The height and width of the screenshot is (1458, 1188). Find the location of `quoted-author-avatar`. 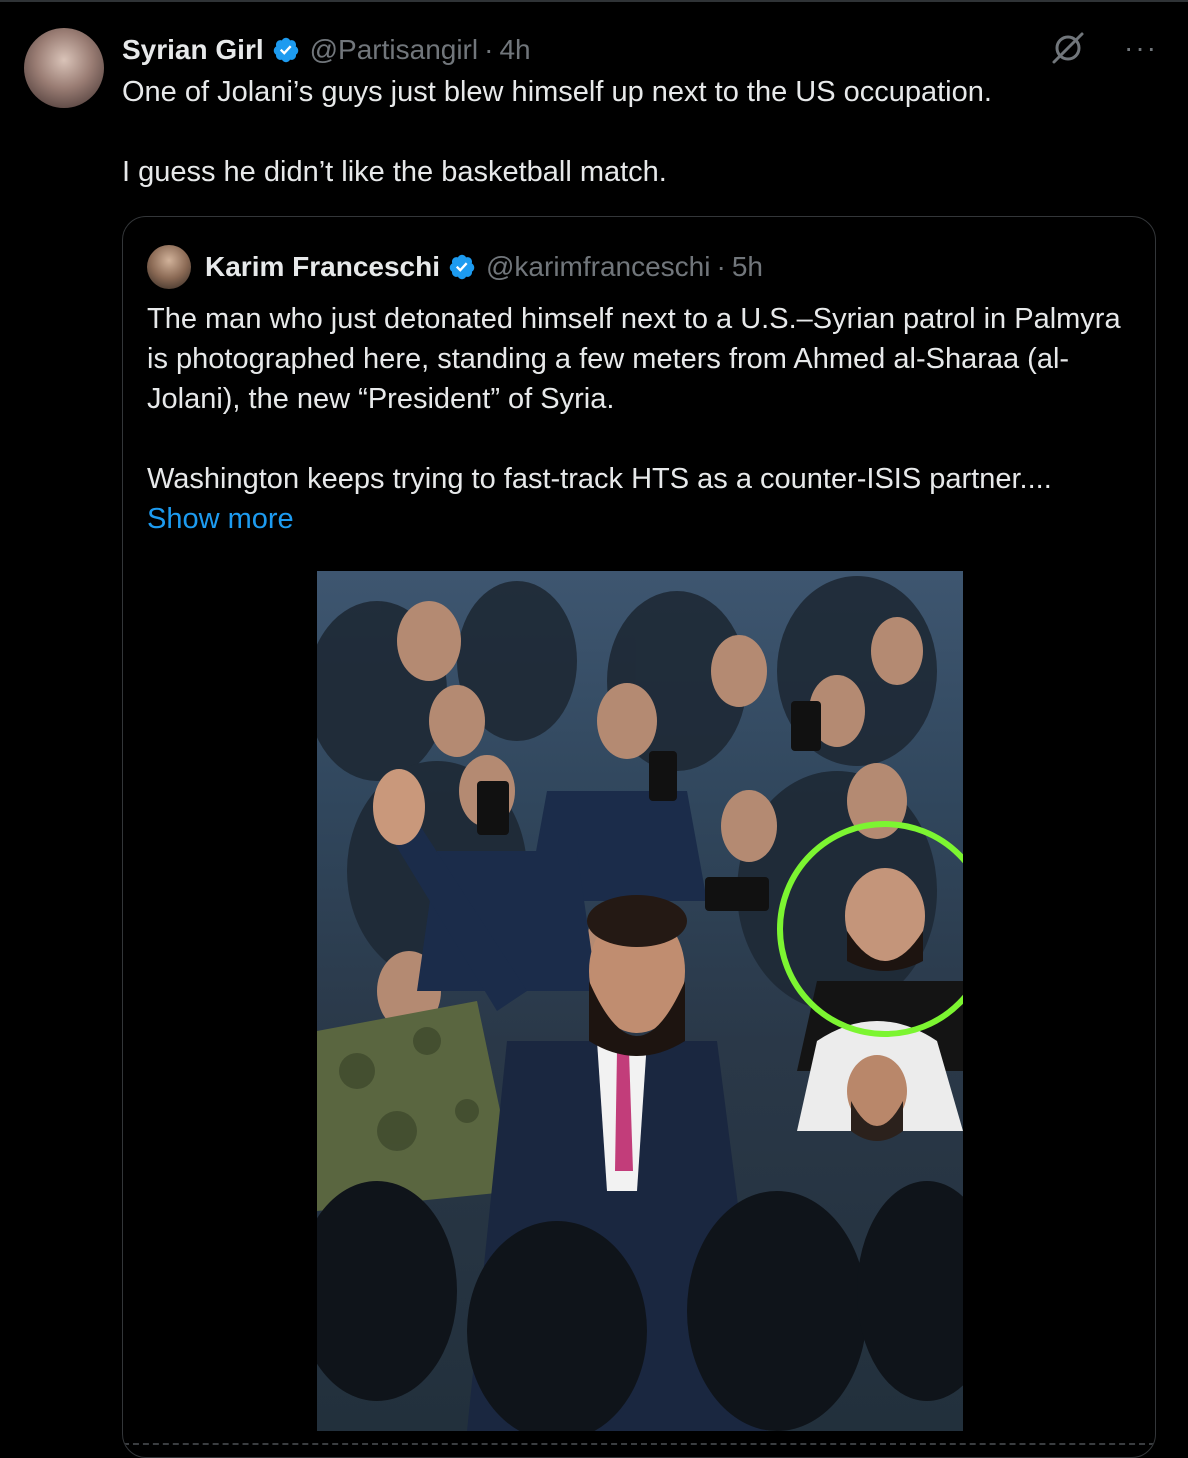

quoted-author-avatar is located at coordinates (169, 267).